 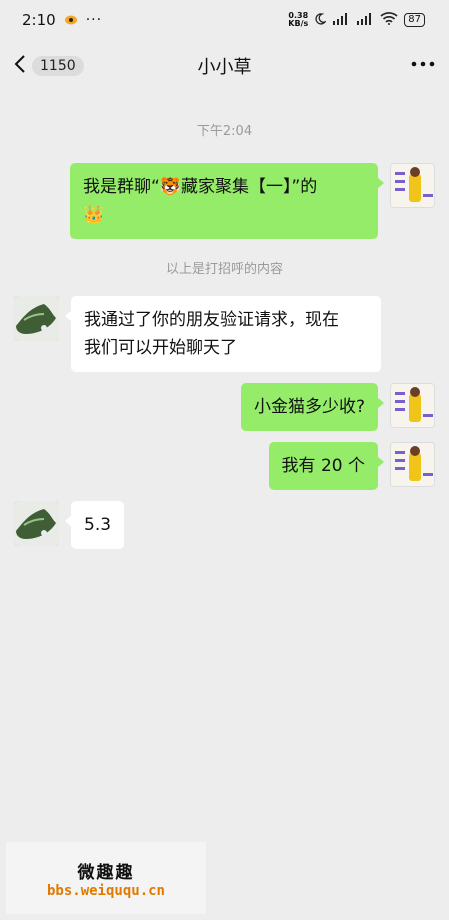 What do you see at coordinates (62, 20) in the screenshot?
I see `status-left: 2:10 ···` at bounding box center [62, 20].